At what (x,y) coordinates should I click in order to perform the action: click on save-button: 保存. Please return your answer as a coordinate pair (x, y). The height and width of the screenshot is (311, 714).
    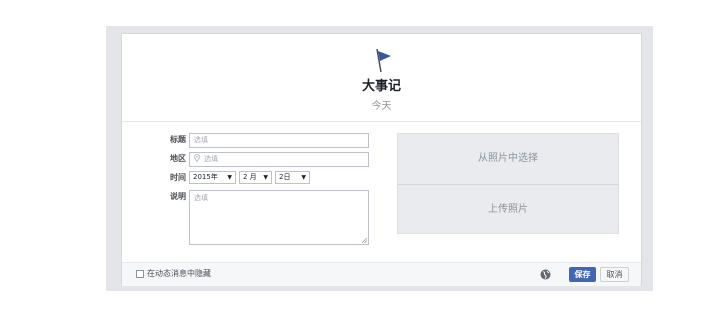
    Looking at the image, I should click on (582, 274).